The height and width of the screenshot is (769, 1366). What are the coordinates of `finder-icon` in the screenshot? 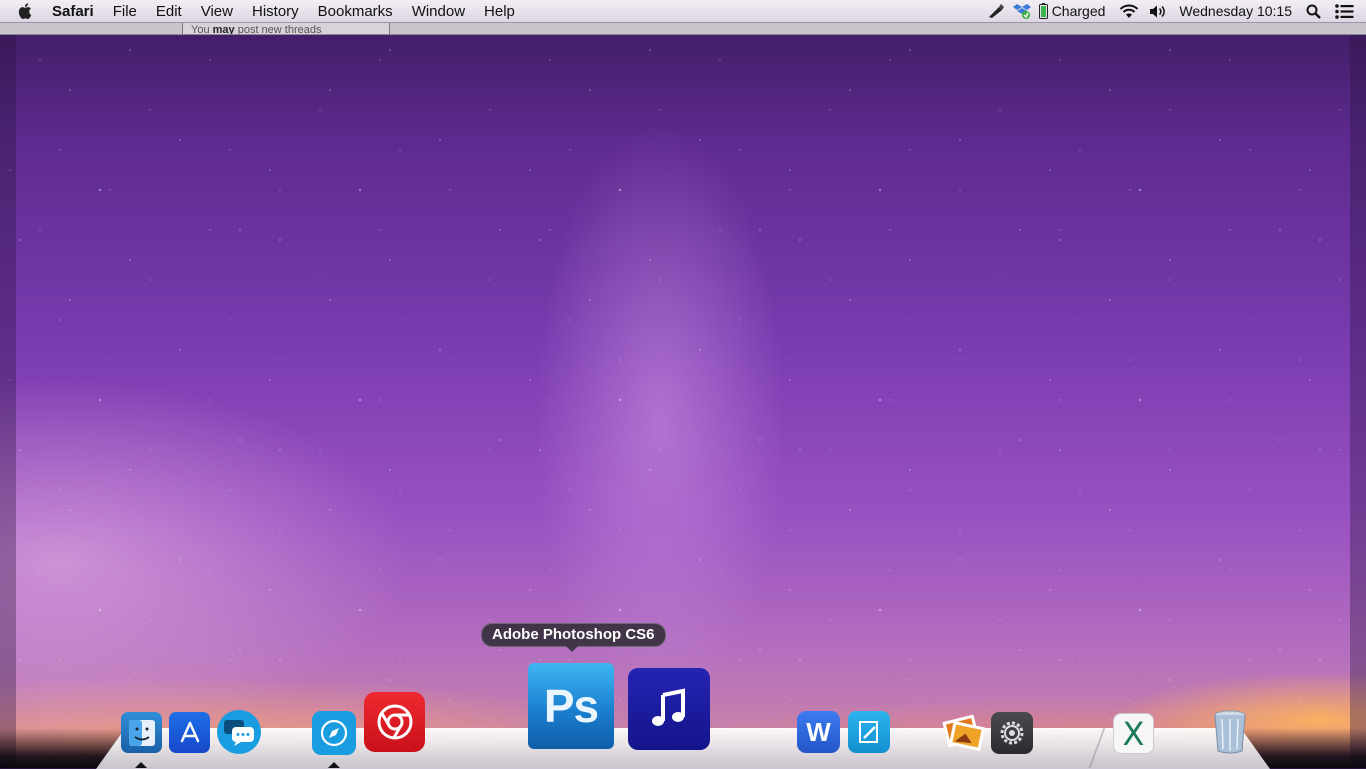 It's located at (141, 732).